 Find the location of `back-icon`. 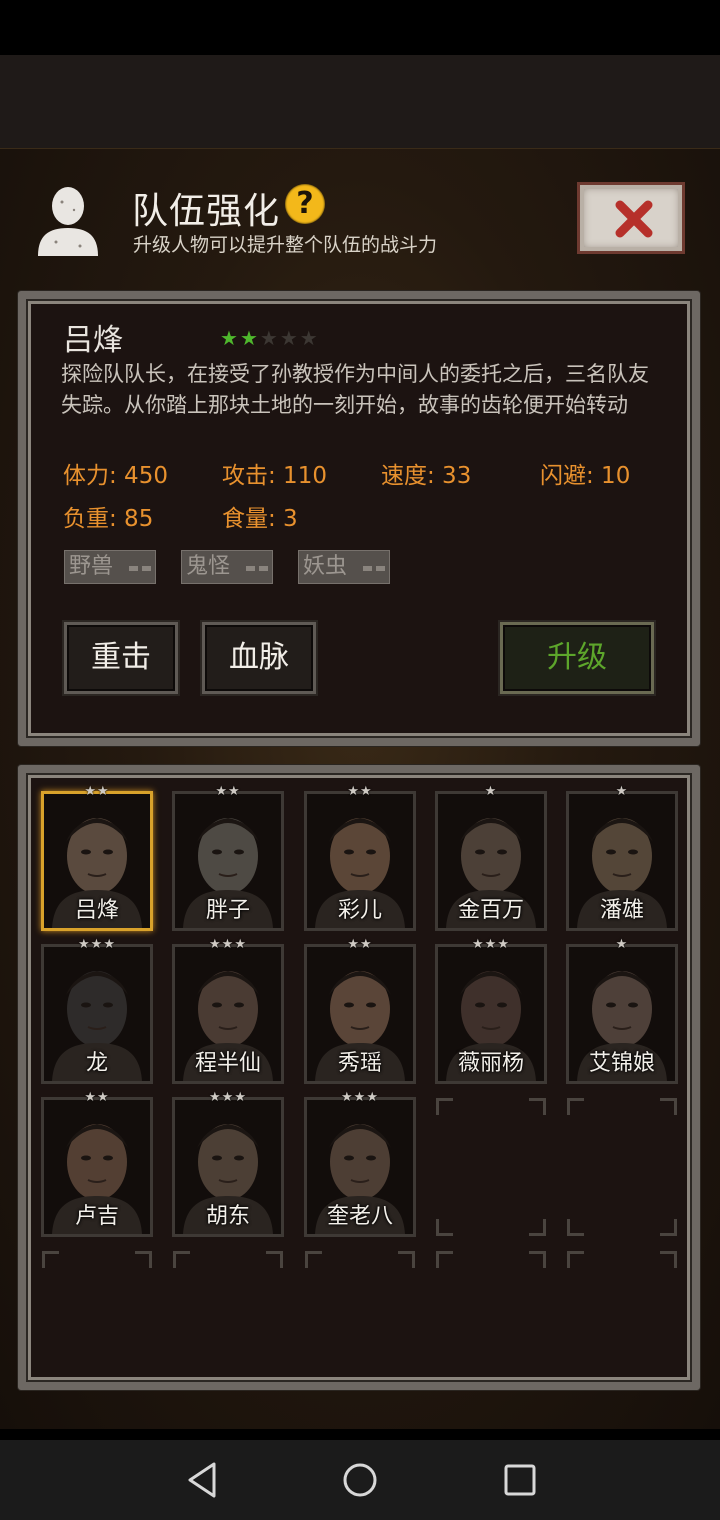

back-icon is located at coordinates (202, 1480).